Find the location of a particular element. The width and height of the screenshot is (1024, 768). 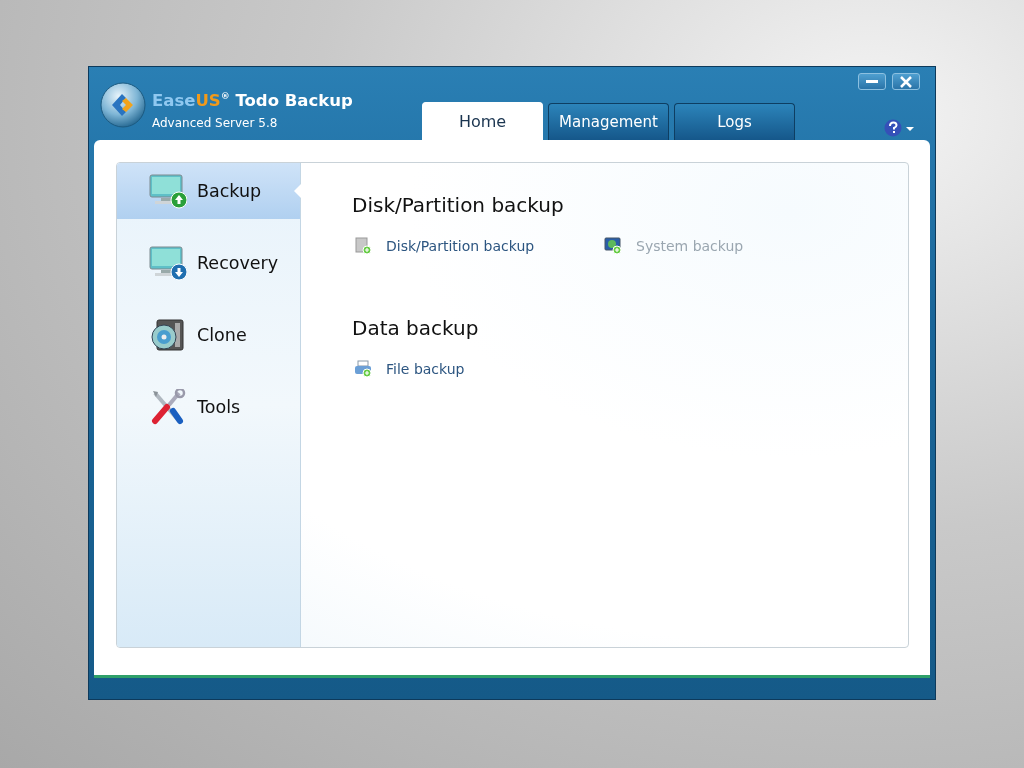

close-icon is located at coordinates (906, 81).